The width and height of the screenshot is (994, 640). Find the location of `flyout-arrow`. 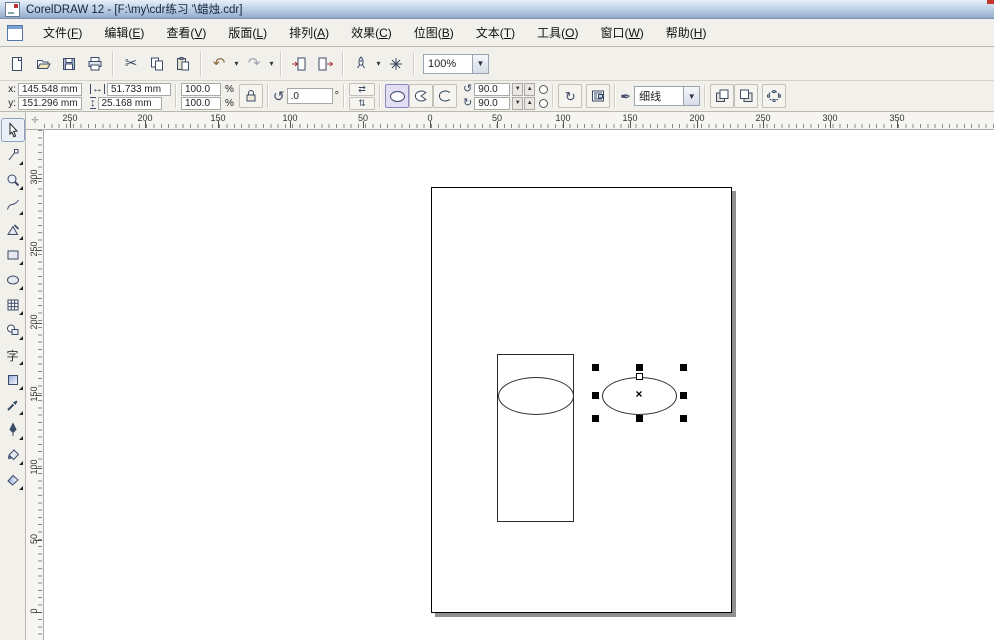

flyout-arrow is located at coordinates (20, 438).